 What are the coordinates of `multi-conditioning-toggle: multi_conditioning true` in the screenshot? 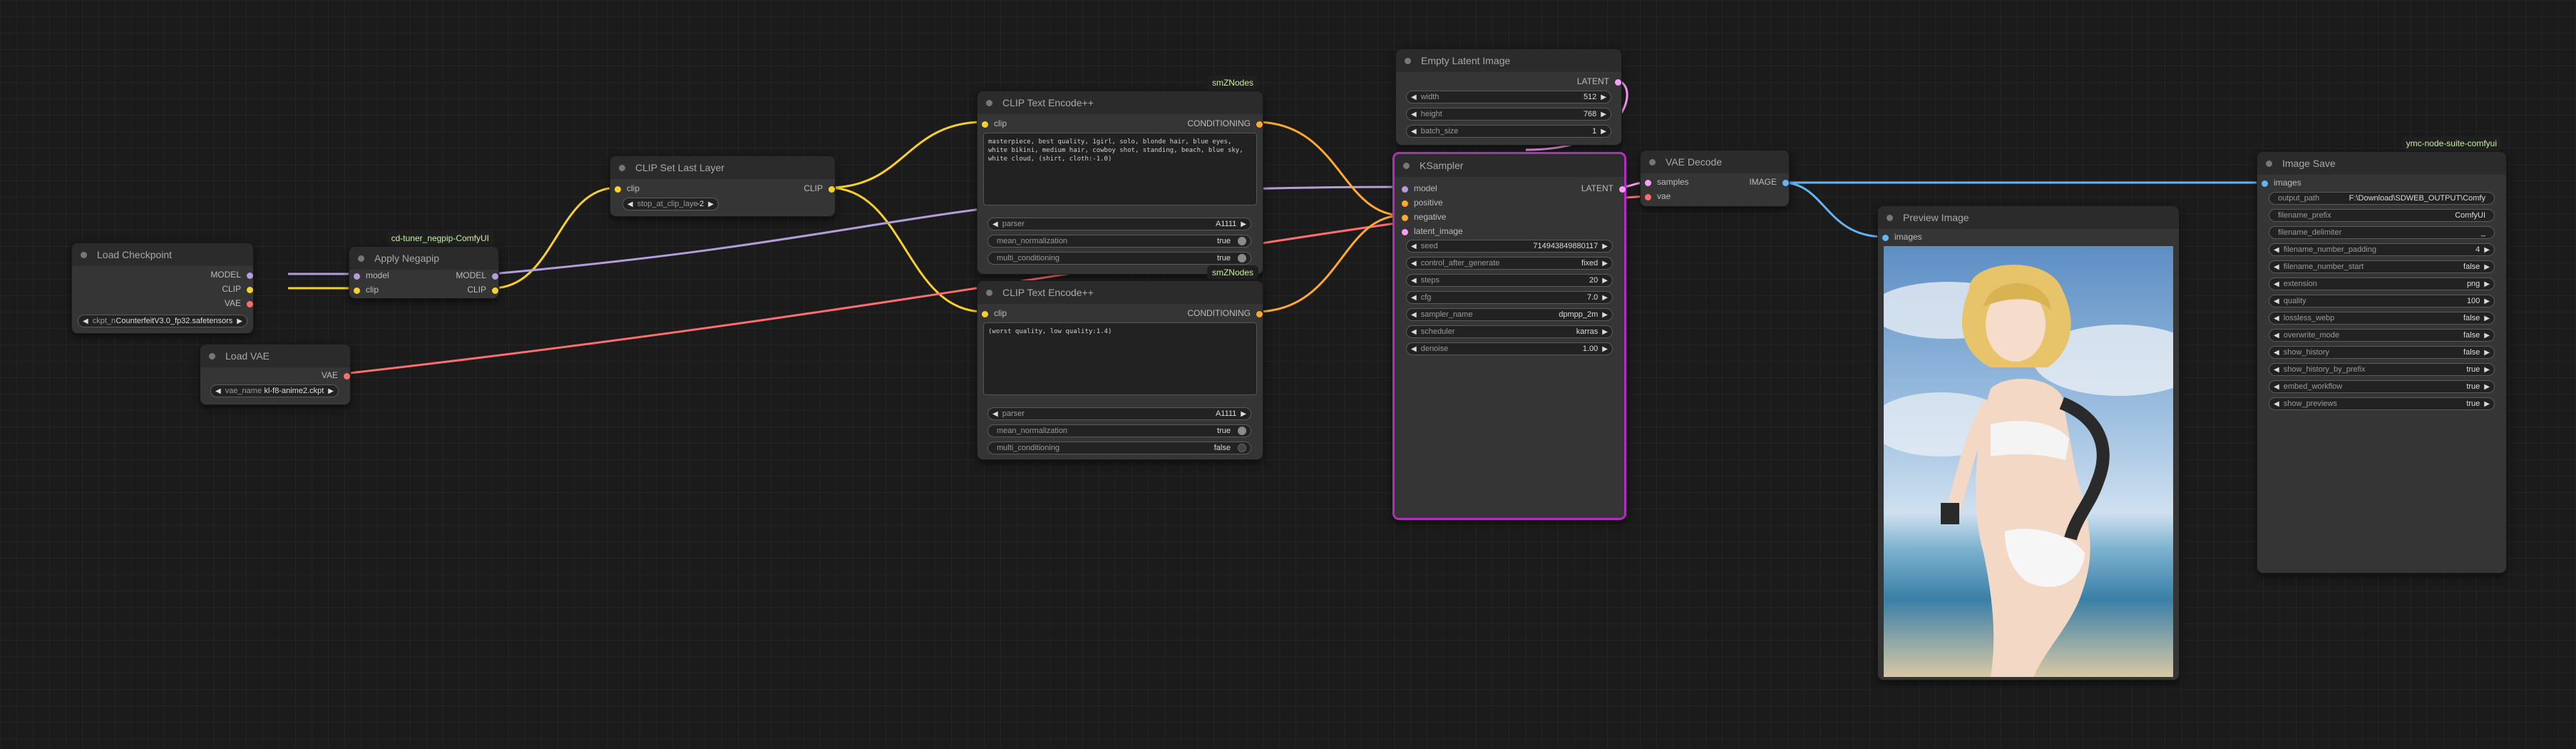 It's located at (1119, 258).